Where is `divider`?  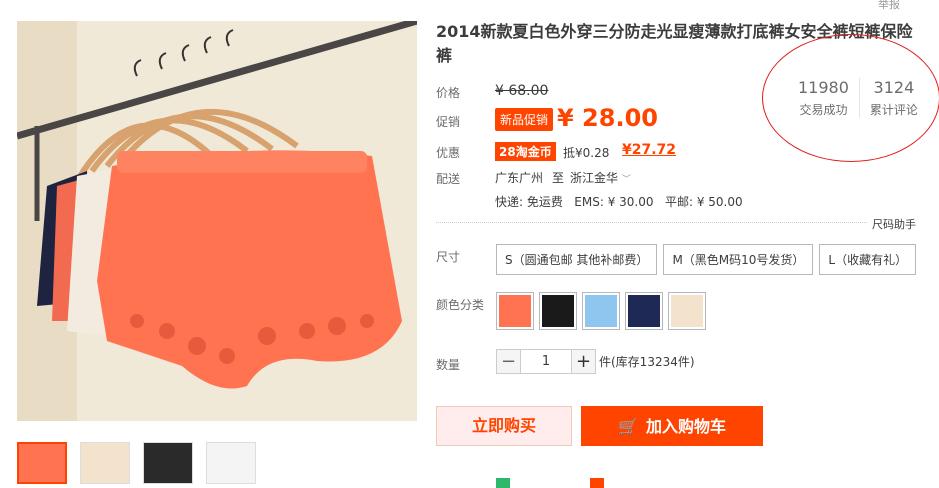 divider is located at coordinates (673, 222).